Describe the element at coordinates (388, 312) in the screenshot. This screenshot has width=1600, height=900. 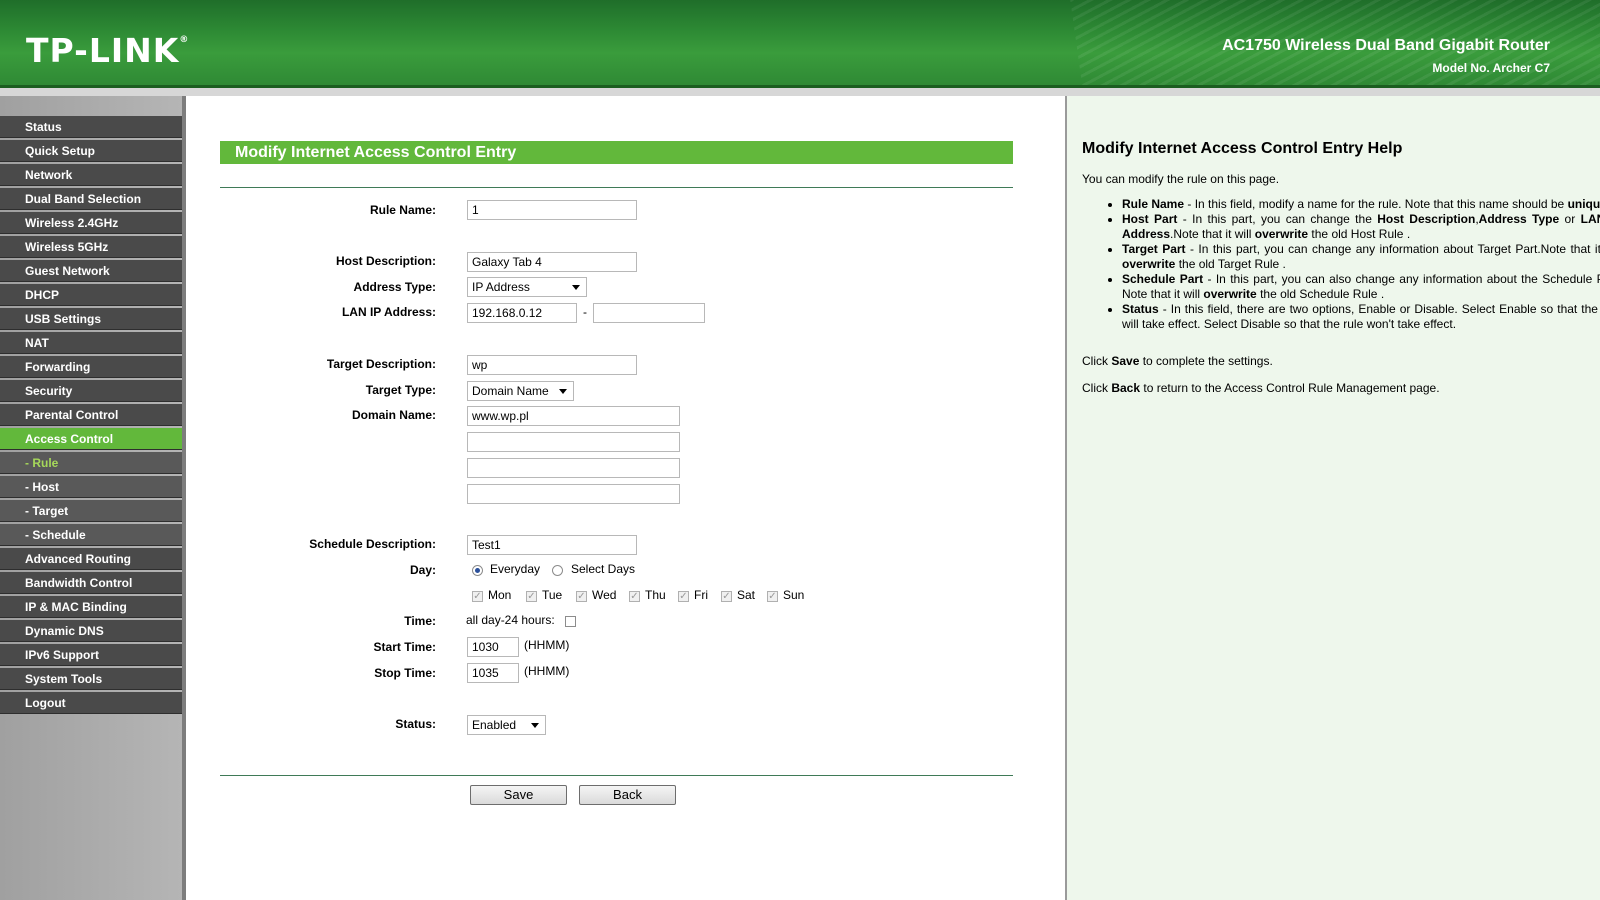
I see `lan-ip-label: LAN IP Address:` at that location.